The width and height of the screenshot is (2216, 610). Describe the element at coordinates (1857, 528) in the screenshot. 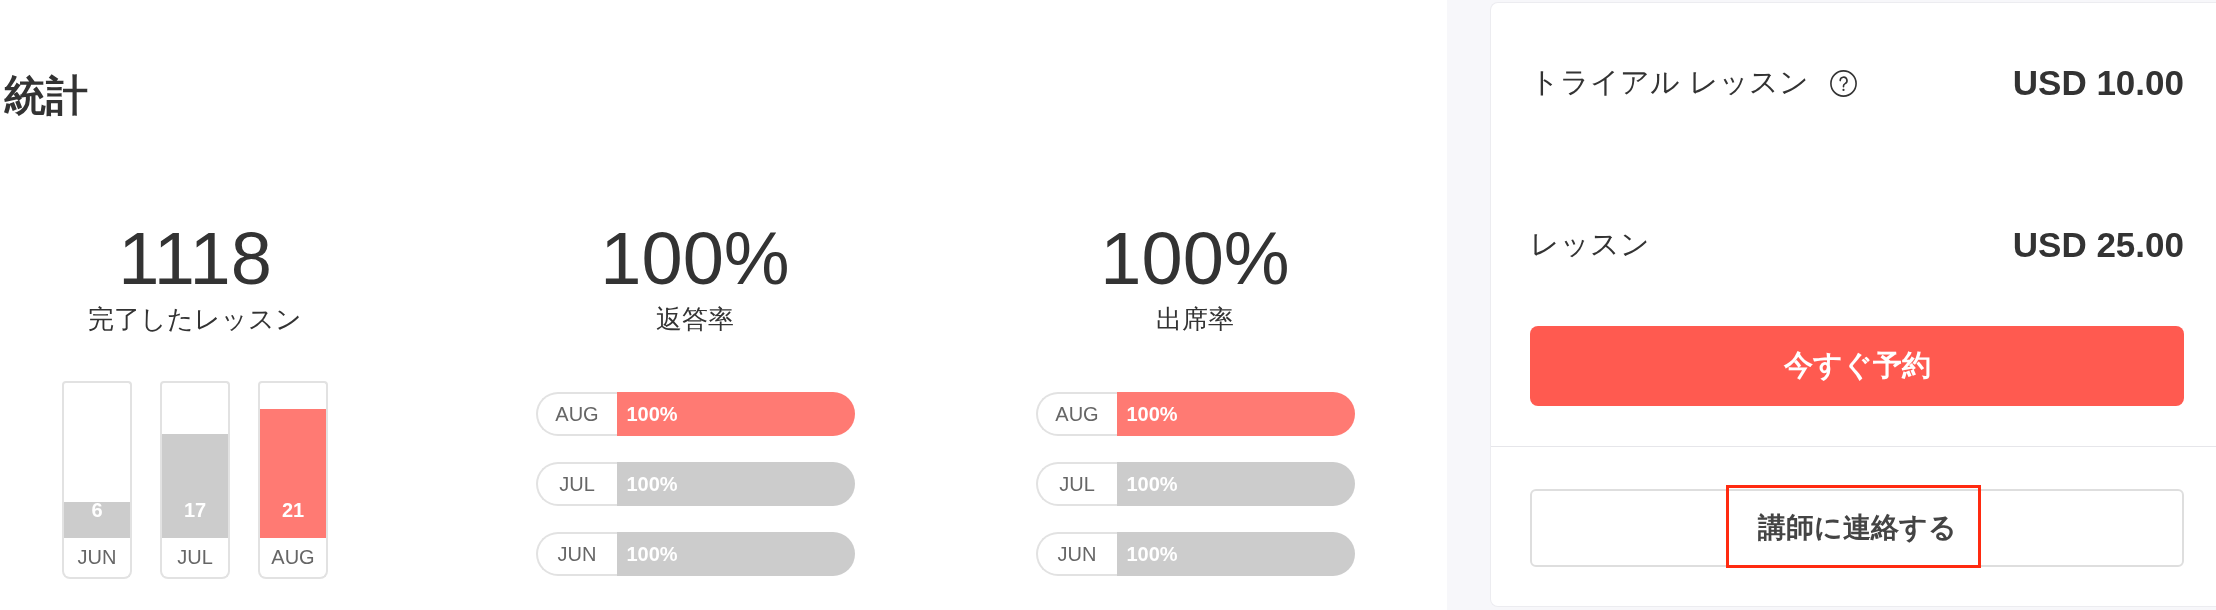

I see `contact-button: 講師に連絡する` at that location.